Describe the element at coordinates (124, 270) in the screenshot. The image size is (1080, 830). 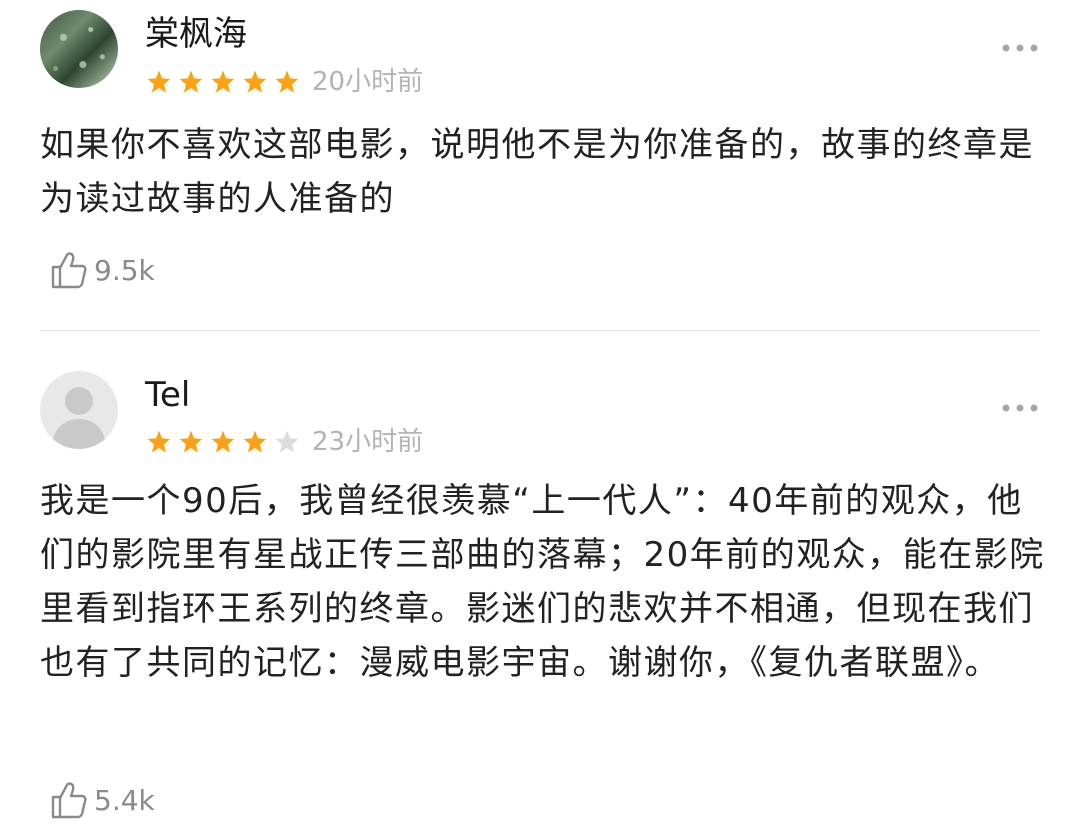
I see `like-count: 9.5k` at that location.